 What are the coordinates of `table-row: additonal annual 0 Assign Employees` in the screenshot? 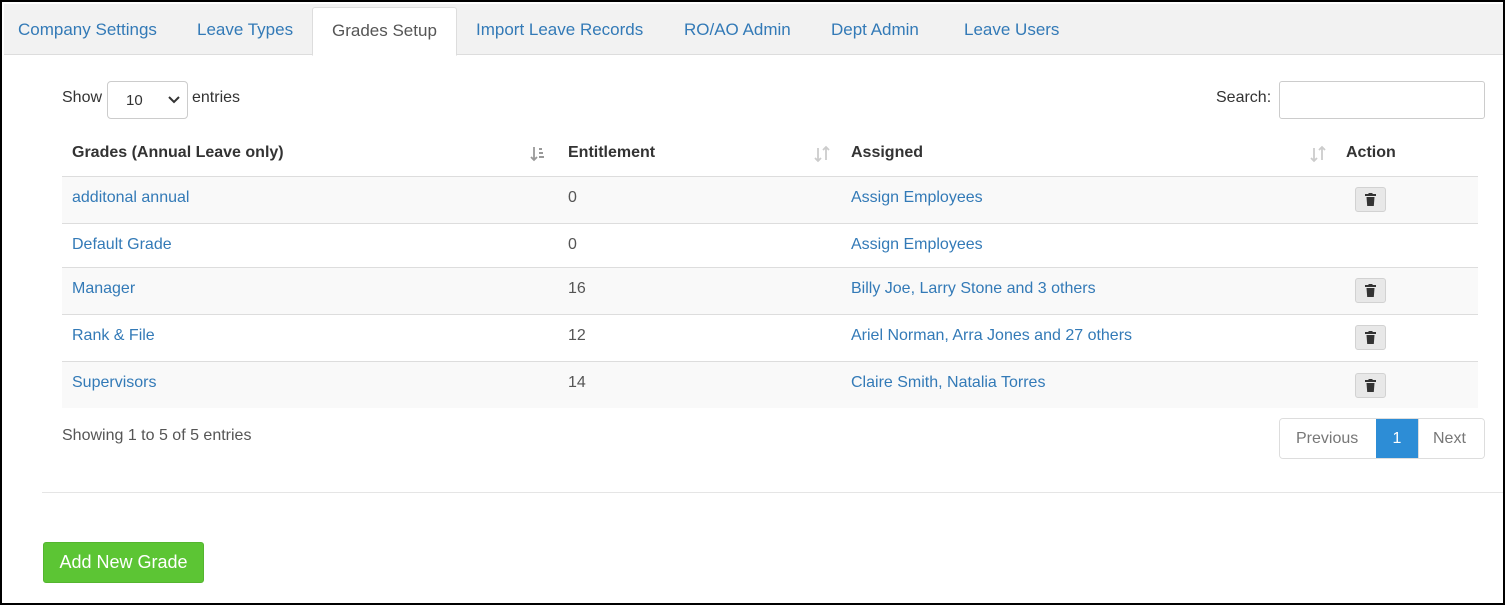 It's located at (770, 200).